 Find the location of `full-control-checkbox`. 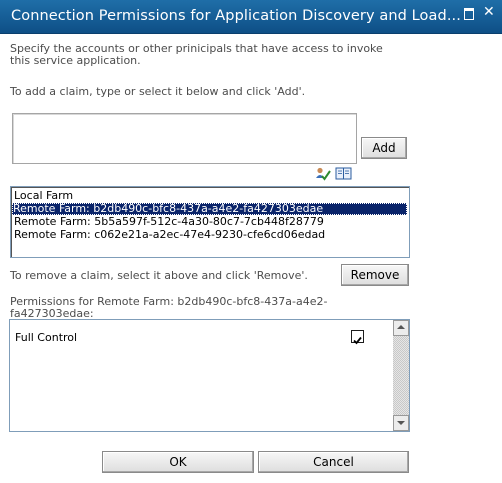

full-control-checkbox is located at coordinates (357, 337).